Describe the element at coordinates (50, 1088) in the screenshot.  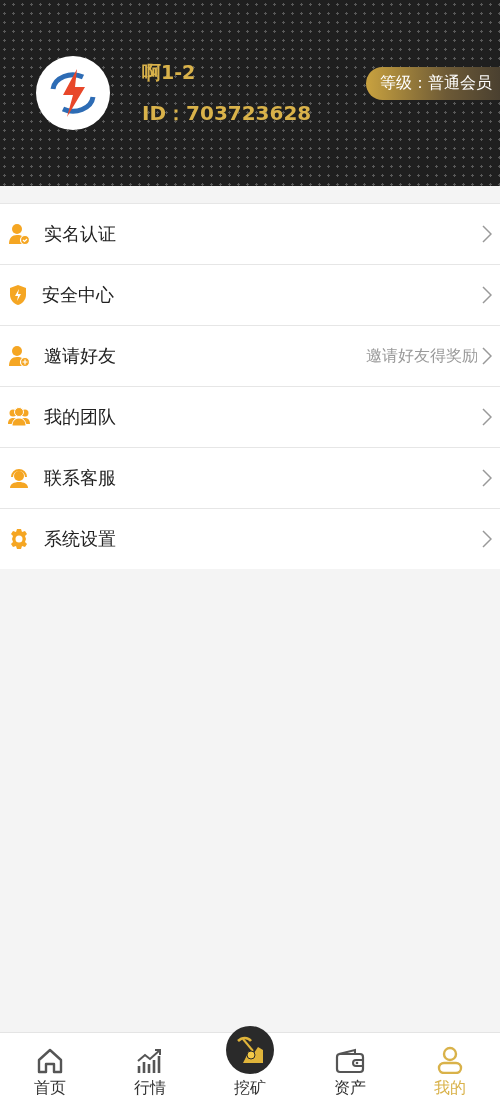
I see `tab-label: 首页` at that location.